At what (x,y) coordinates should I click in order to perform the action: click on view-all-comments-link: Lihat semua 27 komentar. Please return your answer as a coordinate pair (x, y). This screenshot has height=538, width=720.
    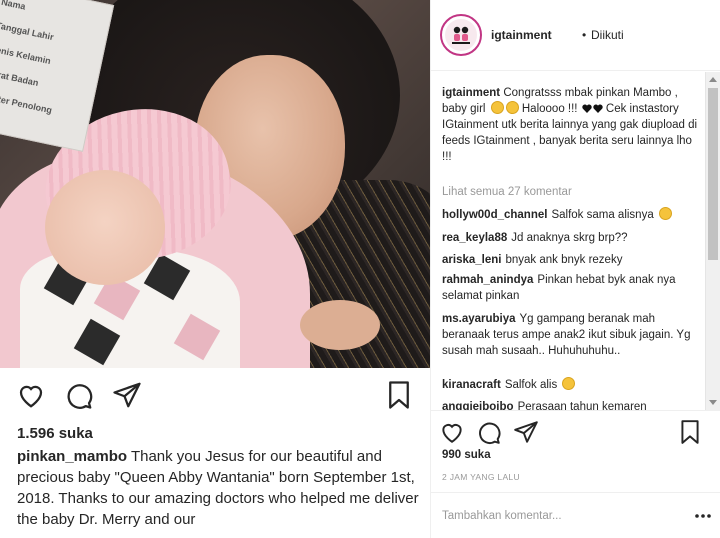
    Looking at the image, I should click on (507, 192).